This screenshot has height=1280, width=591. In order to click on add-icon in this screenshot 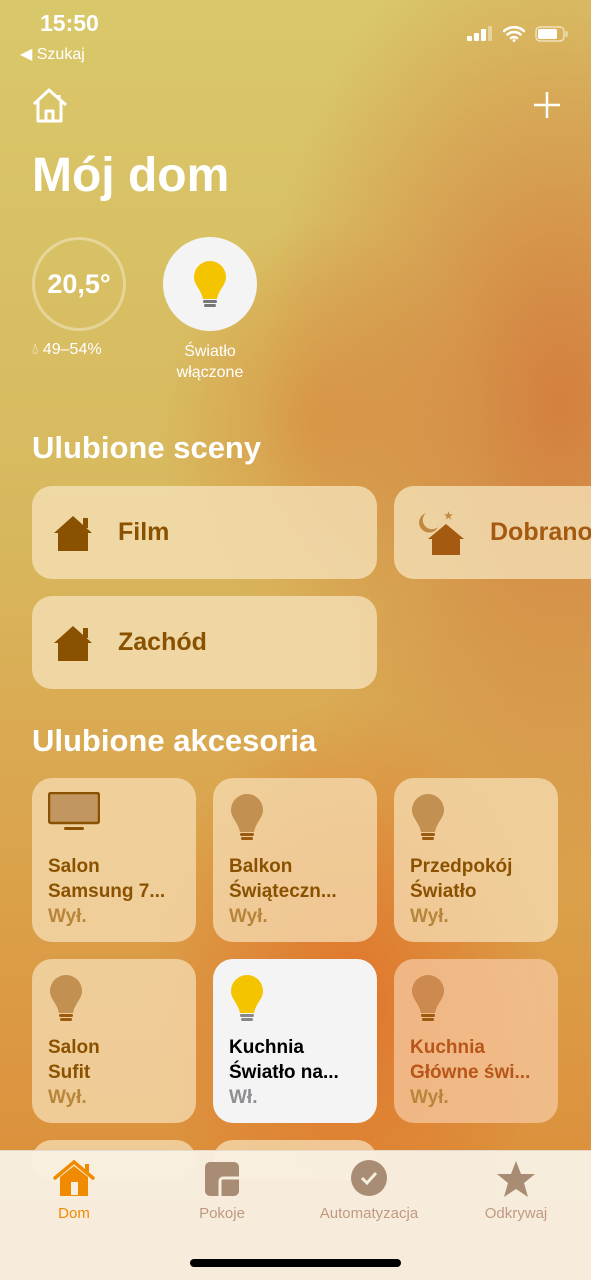, I will do `click(547, 105)`.